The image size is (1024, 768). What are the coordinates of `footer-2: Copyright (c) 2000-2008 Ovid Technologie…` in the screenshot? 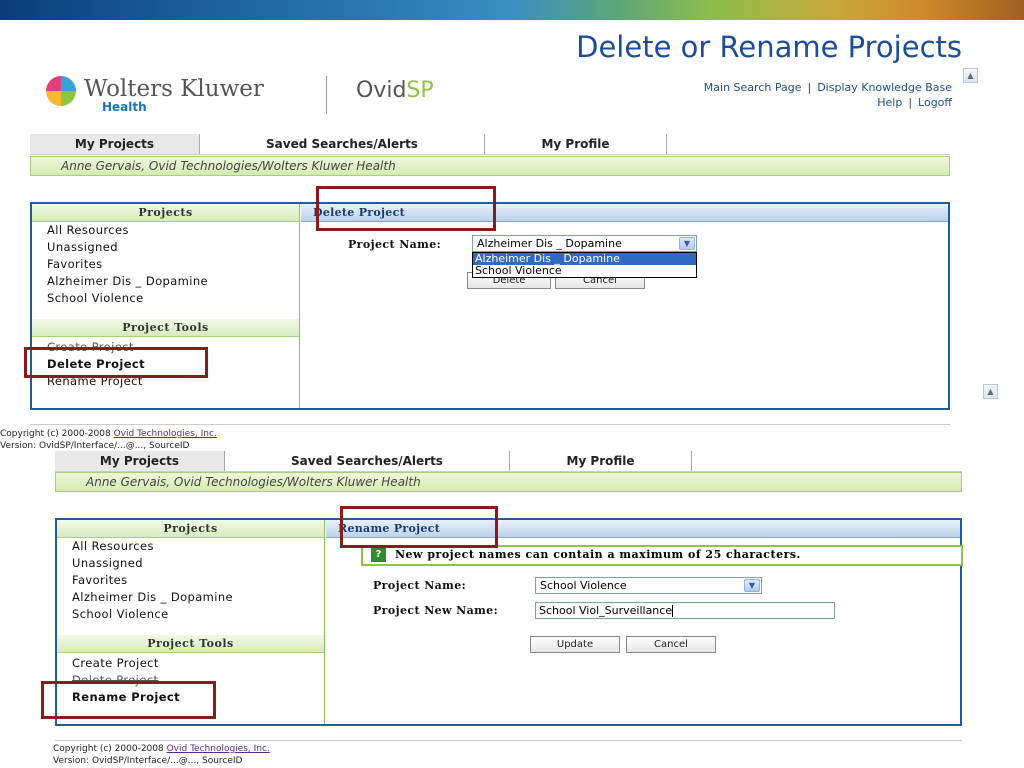 It's located at (161, 755).